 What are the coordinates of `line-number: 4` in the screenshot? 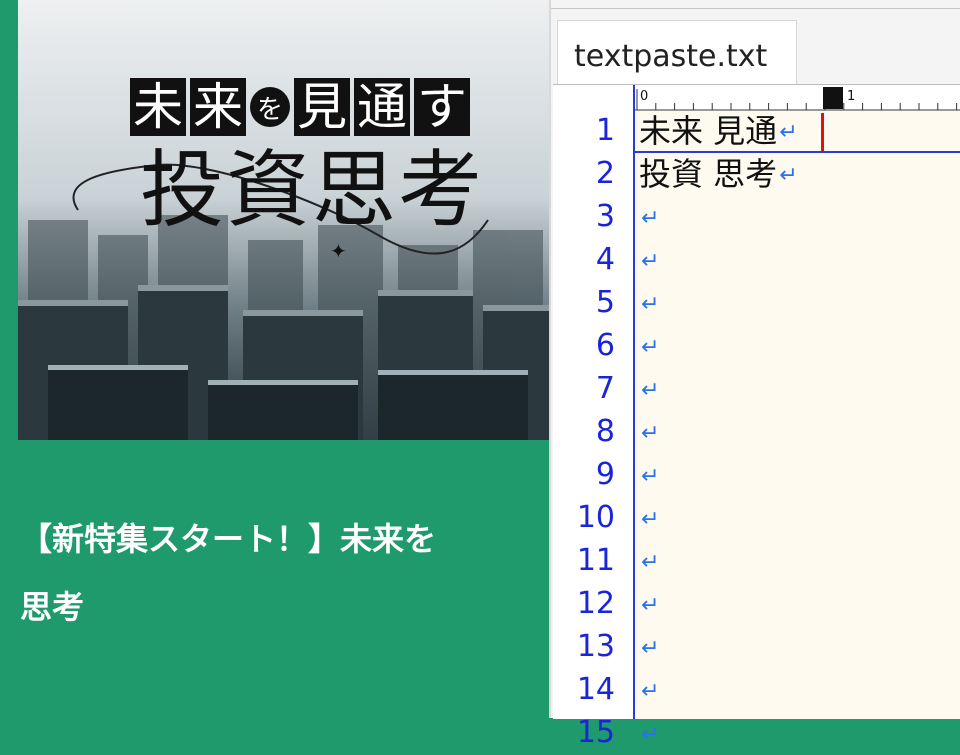 It's located at (605, 259).